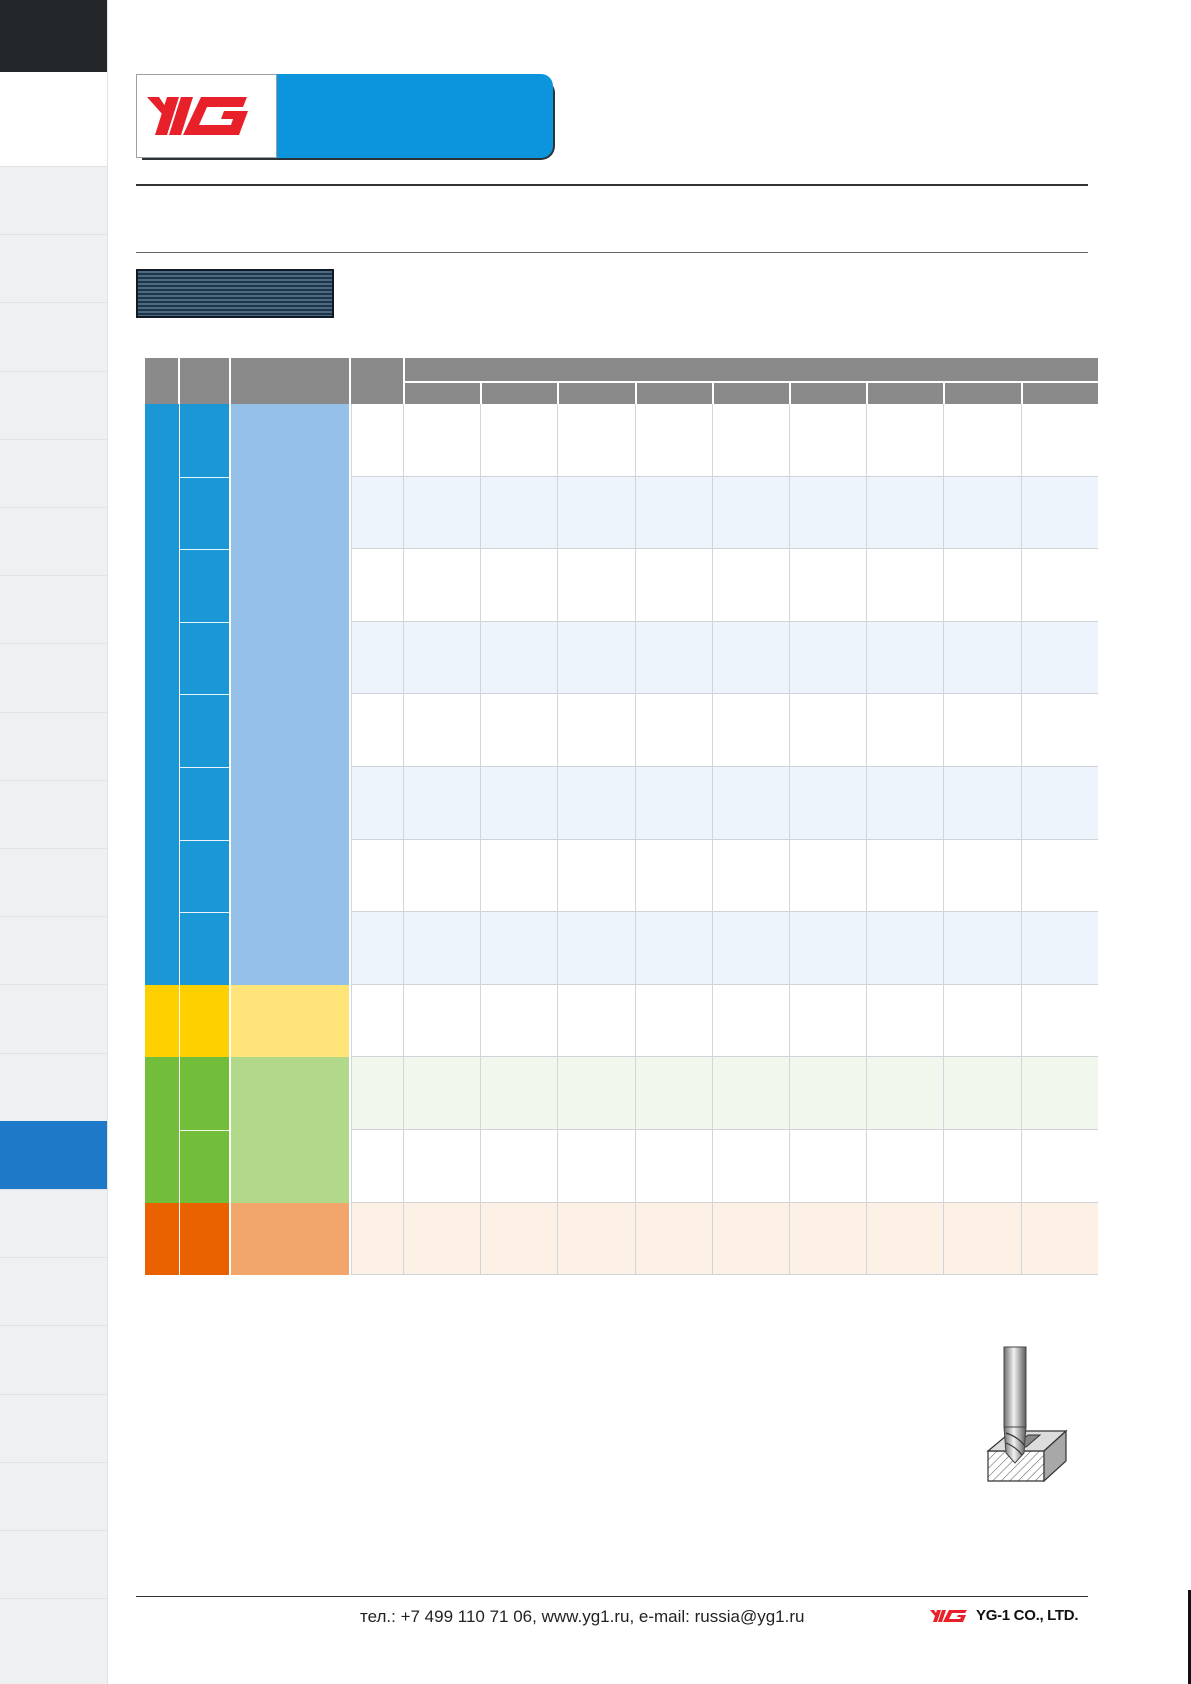 This screenshot has width=1191, height=1684. I want to click on sidebar, so click(54, 842).